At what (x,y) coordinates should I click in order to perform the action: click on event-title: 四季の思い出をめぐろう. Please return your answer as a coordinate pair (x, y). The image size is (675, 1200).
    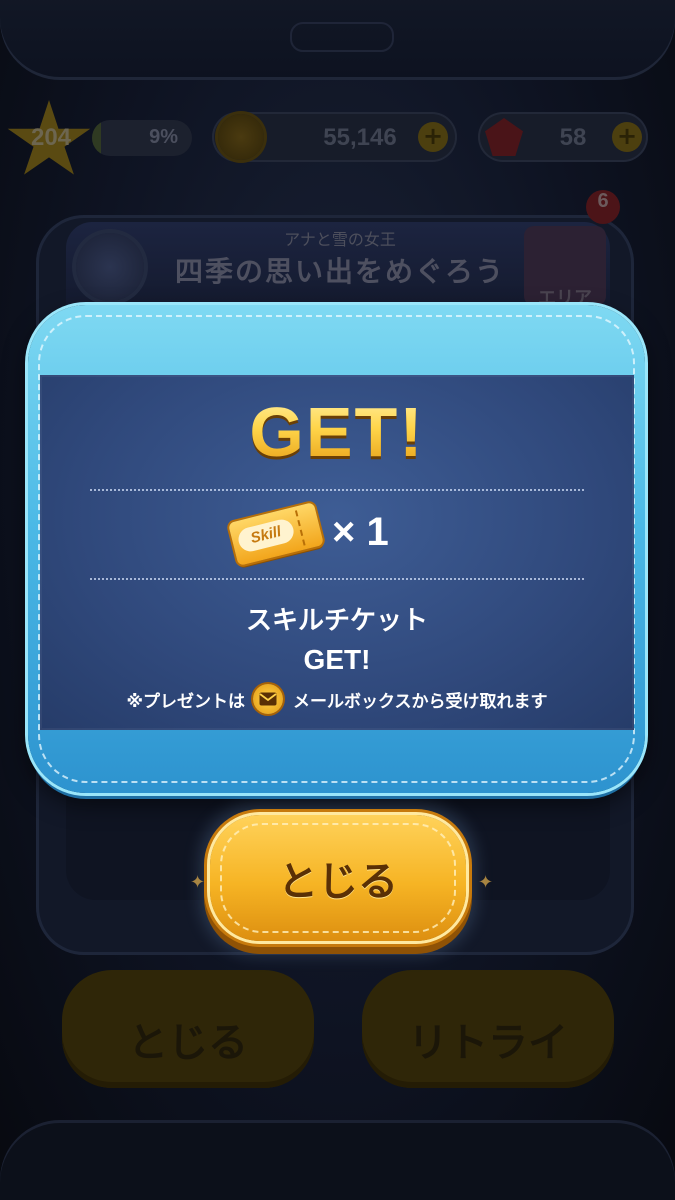
    Looking at the image, I should click on (339, 271).